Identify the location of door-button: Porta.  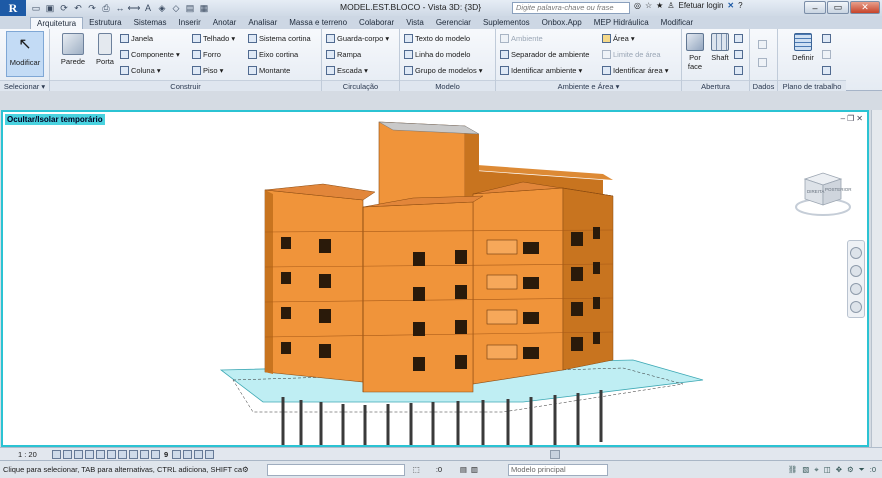
(105, 48).